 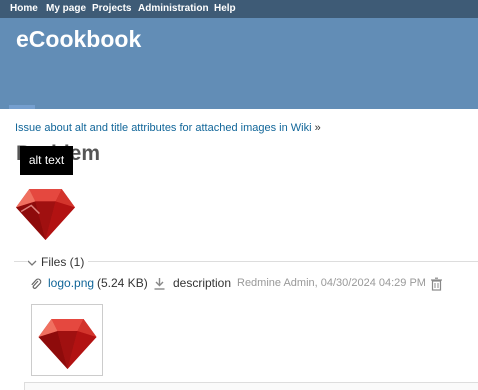 What do you see at coordinates (66, 8) in the screenshot?
I see `top-menu-my-page: My page` at bounding box center [66, 8].